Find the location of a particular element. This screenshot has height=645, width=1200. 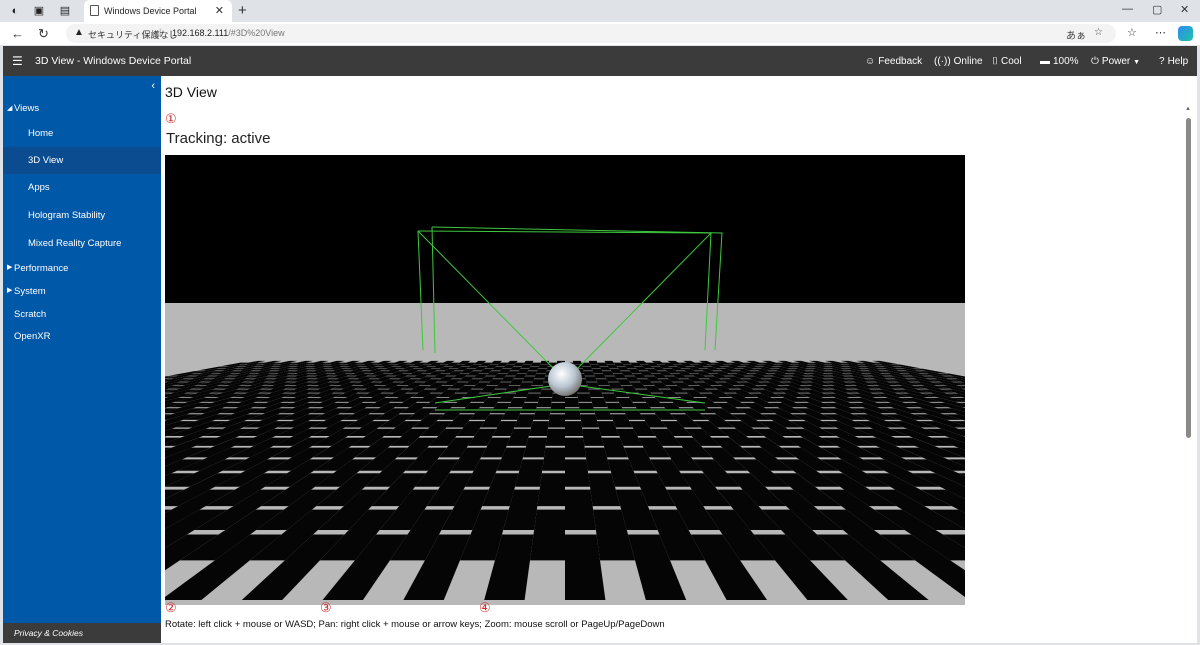

sidebar-item-label: Mixed Reality Capture is located at coordinates (75, 243).